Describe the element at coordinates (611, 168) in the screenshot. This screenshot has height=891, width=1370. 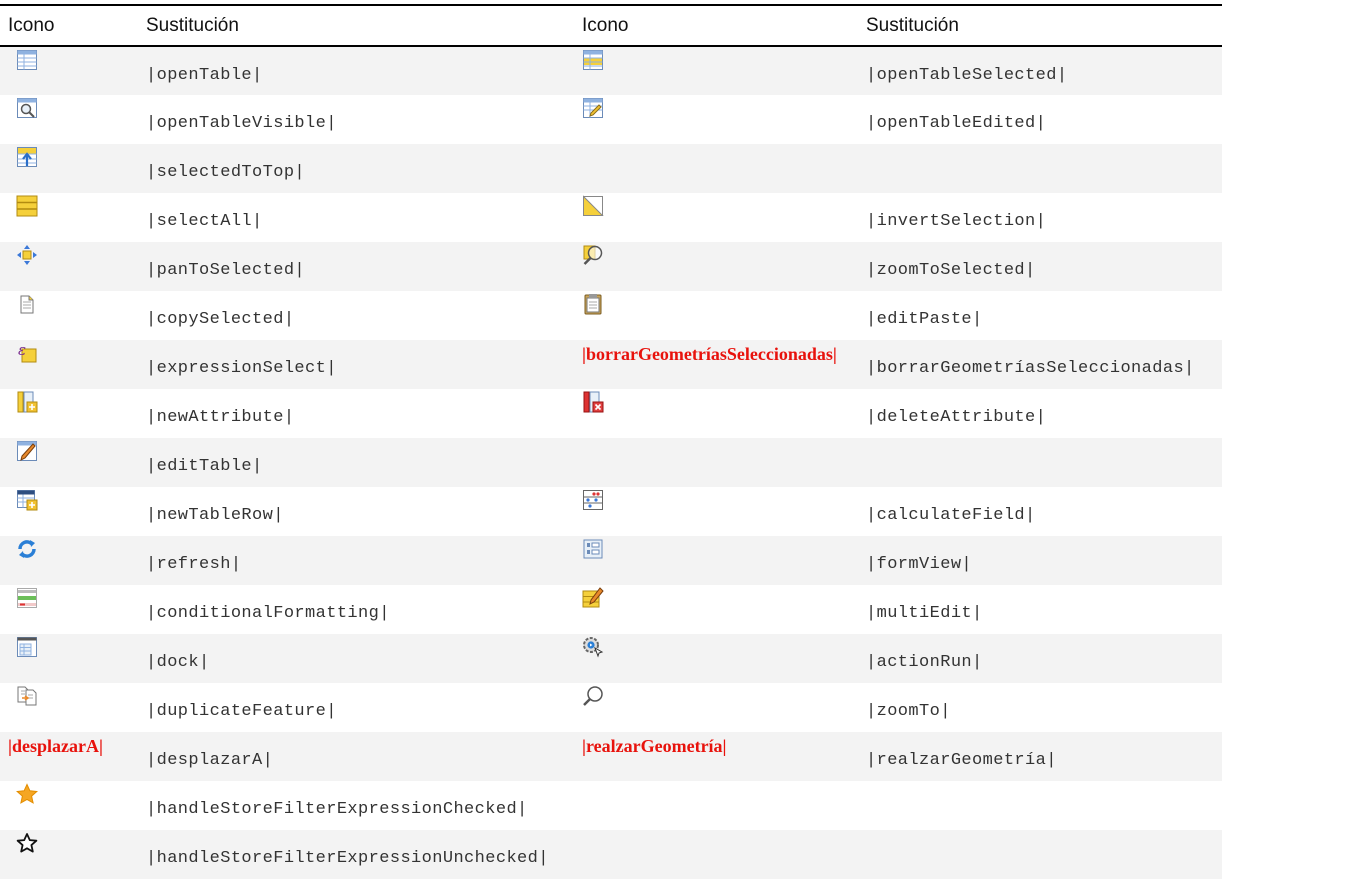
I see `table-row: |selectedToTop|` at that location.